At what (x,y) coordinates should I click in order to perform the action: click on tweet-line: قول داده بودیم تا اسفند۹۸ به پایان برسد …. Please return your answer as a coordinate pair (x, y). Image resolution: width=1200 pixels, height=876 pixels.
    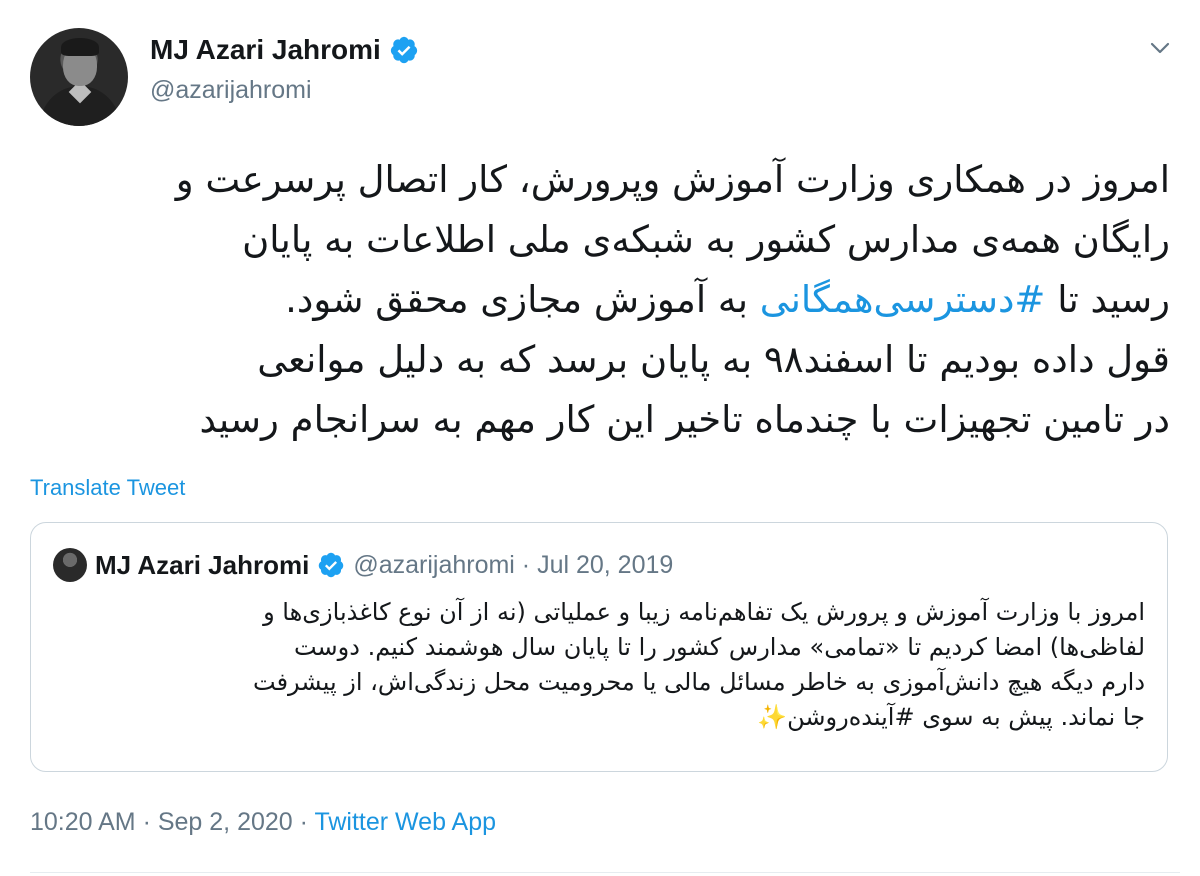
    Looking at the image, I should click on (713, 359).